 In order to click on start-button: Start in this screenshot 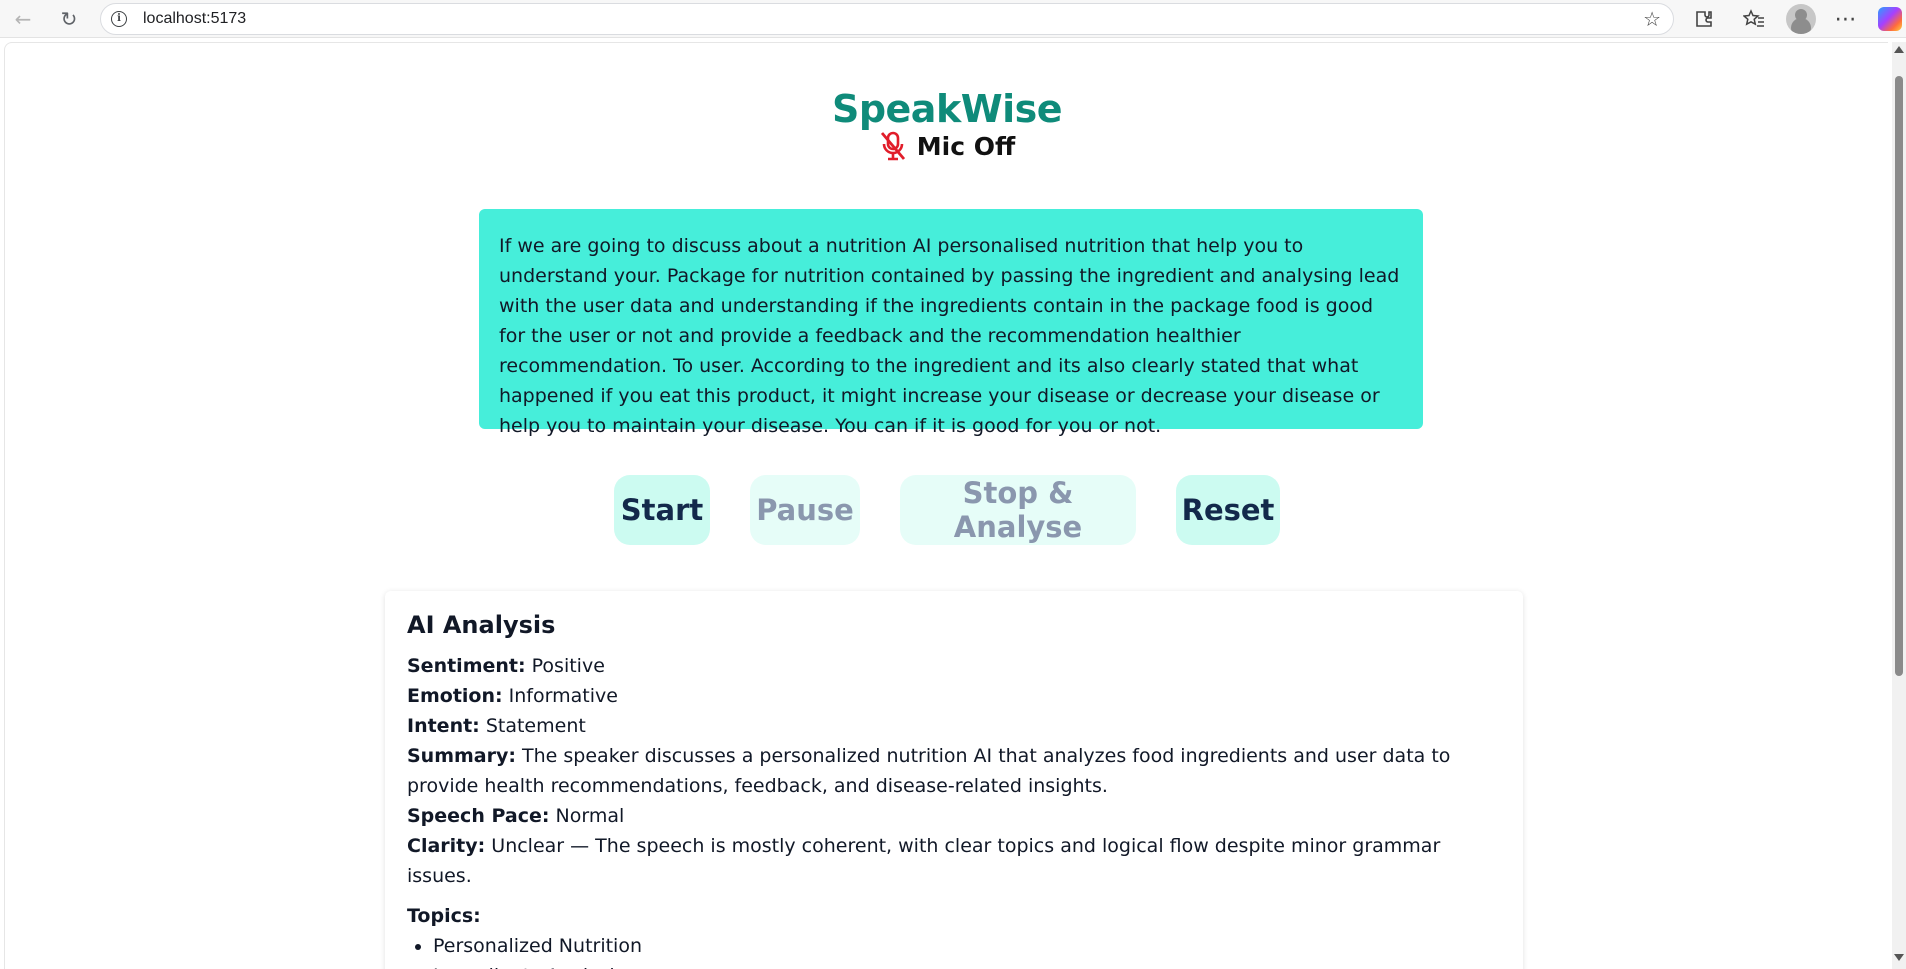, I will do `click(662, 510)`.